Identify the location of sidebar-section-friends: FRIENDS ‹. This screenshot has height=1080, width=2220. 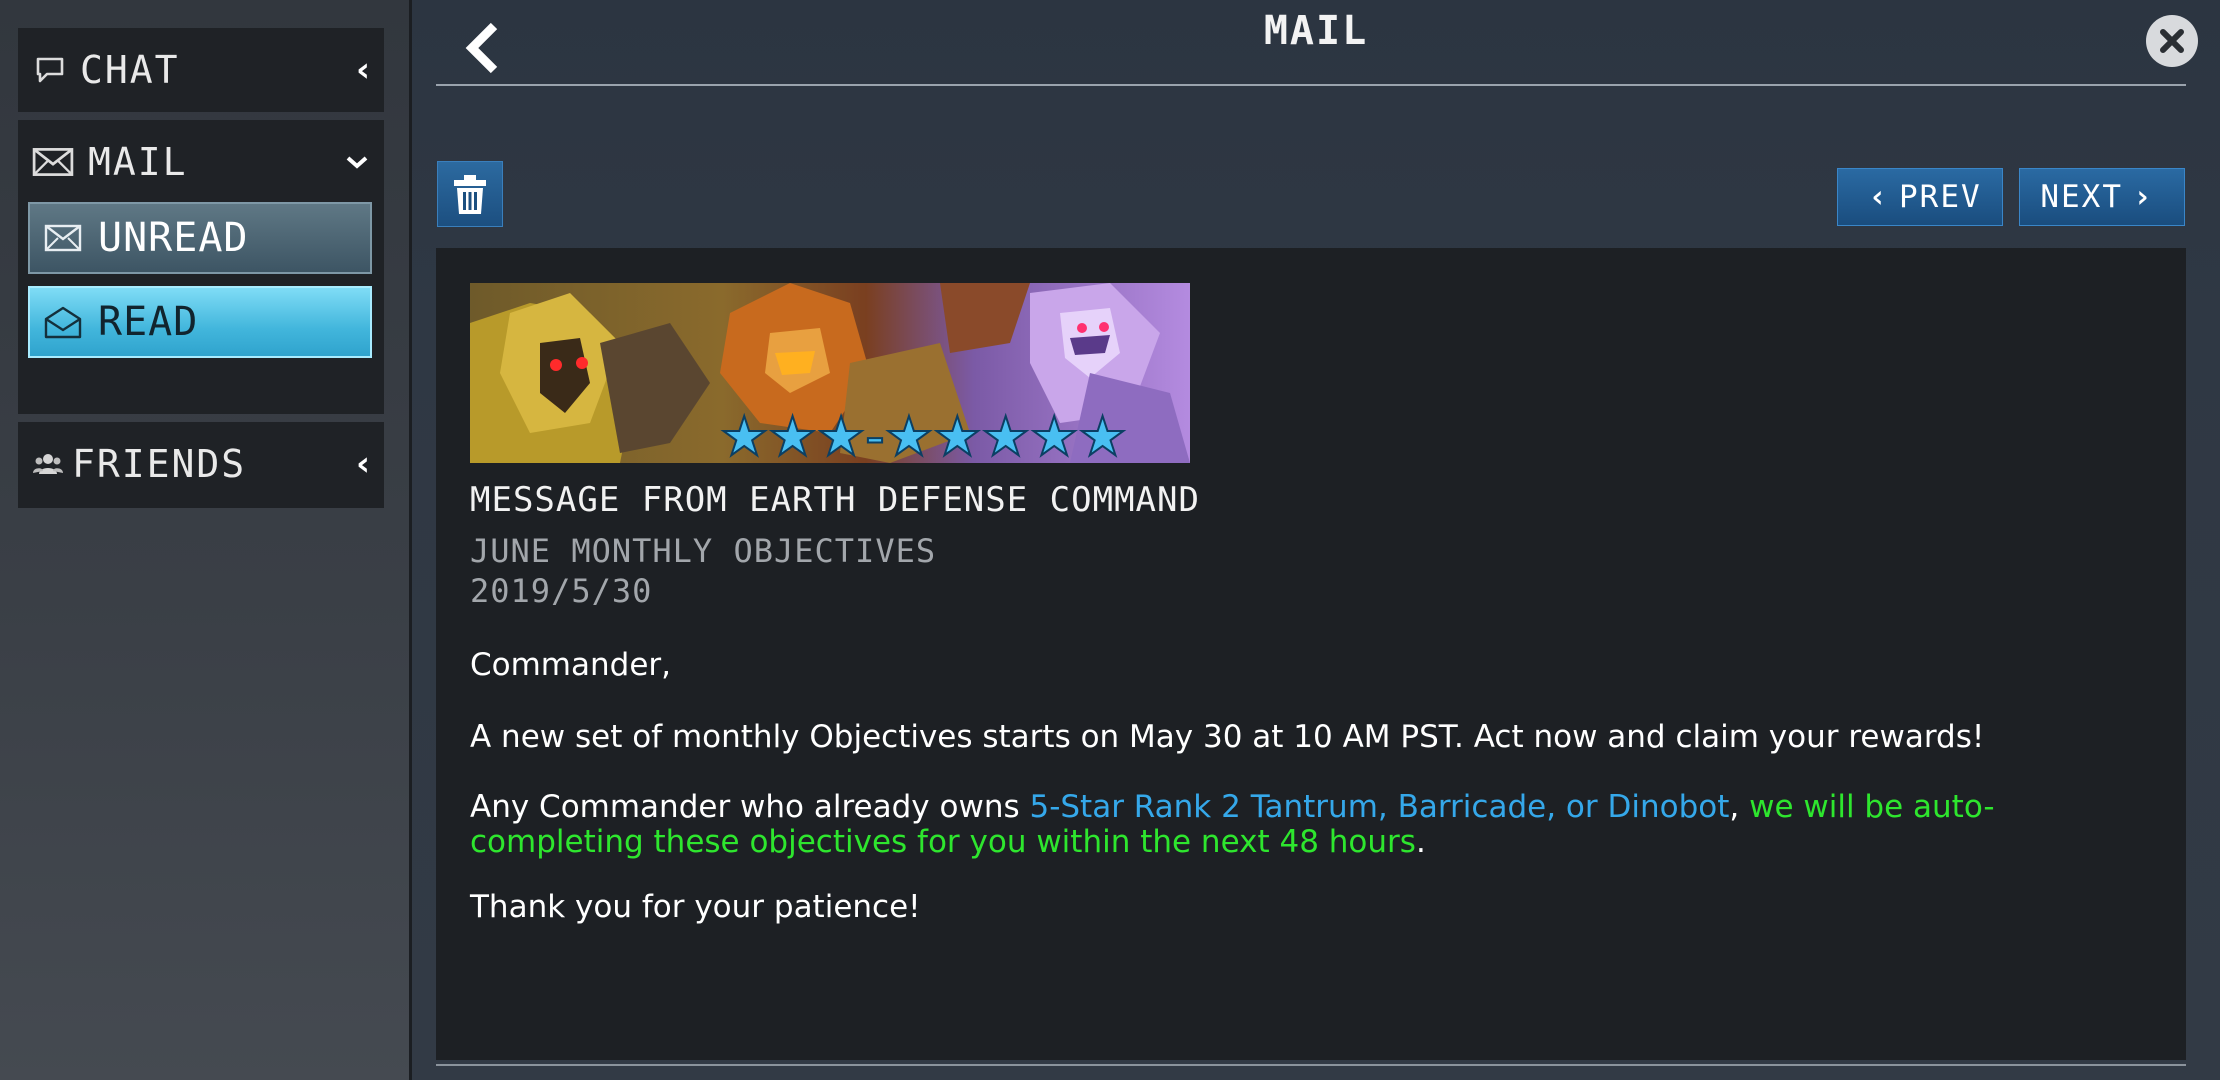
(201, 465).